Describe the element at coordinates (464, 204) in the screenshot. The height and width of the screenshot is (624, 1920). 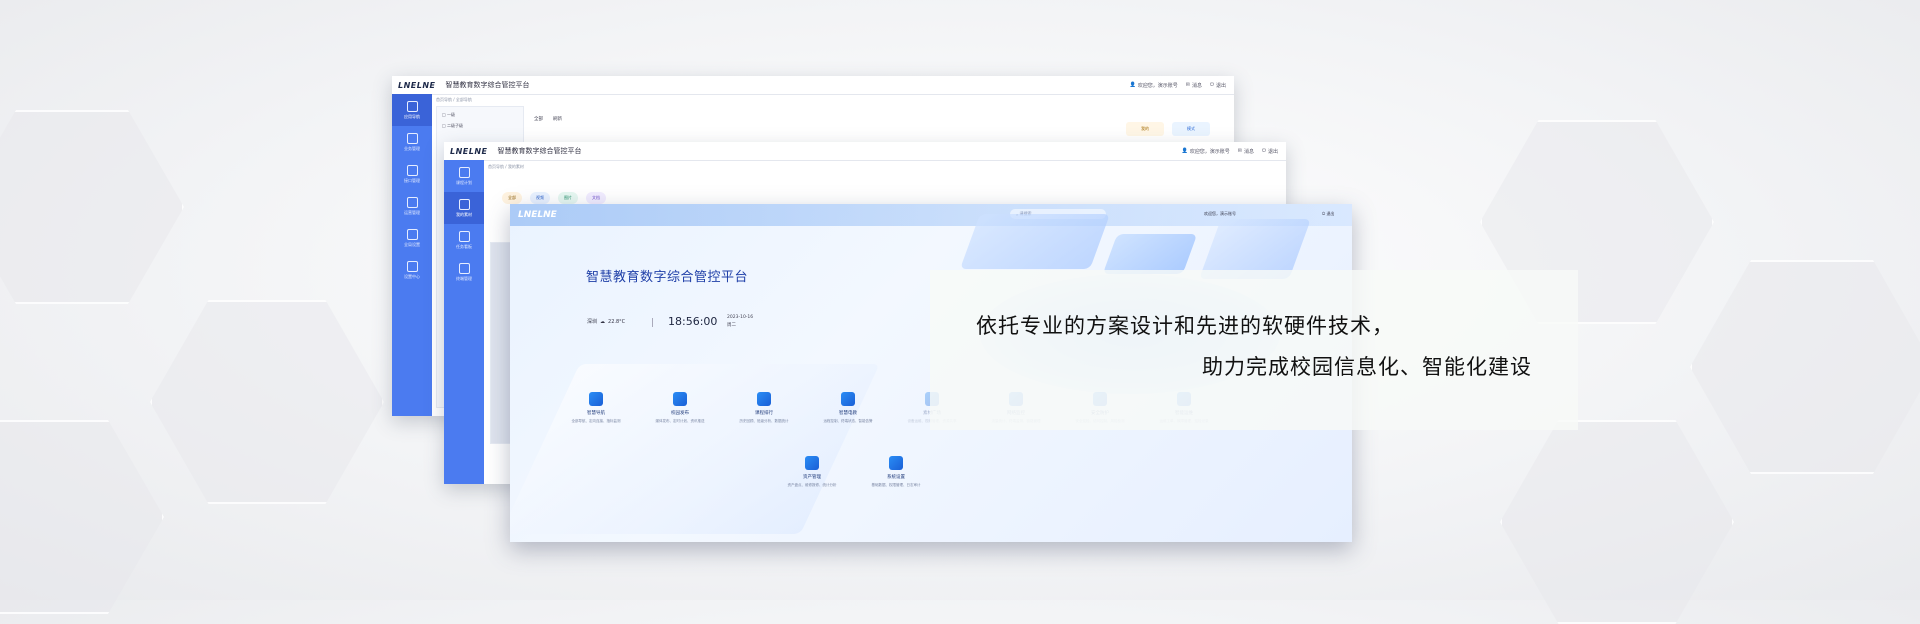
I see `file-icon` at that location.